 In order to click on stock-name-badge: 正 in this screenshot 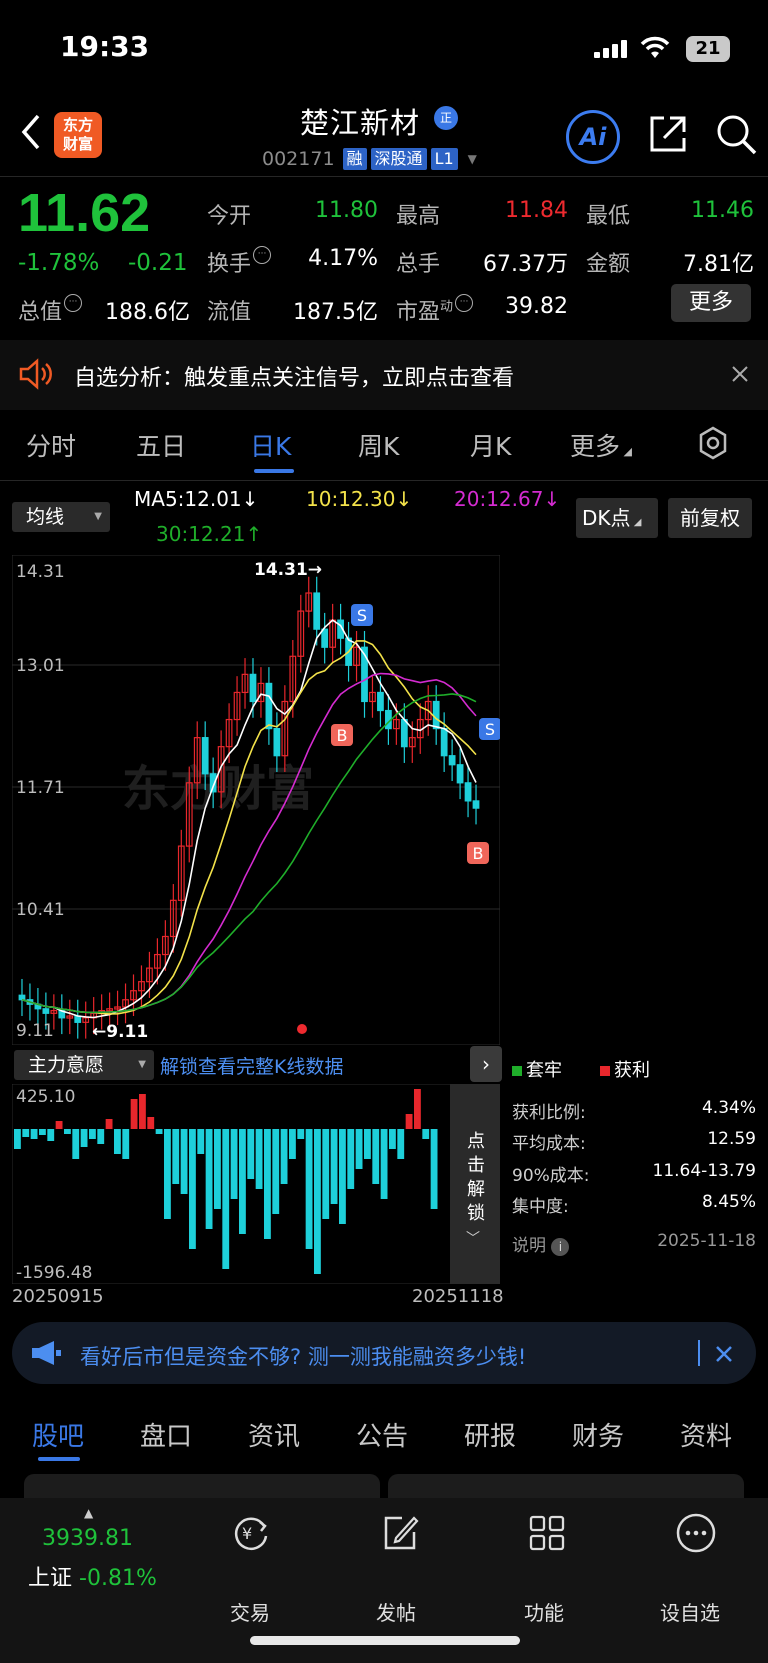, I will do `click(446, 118)`.